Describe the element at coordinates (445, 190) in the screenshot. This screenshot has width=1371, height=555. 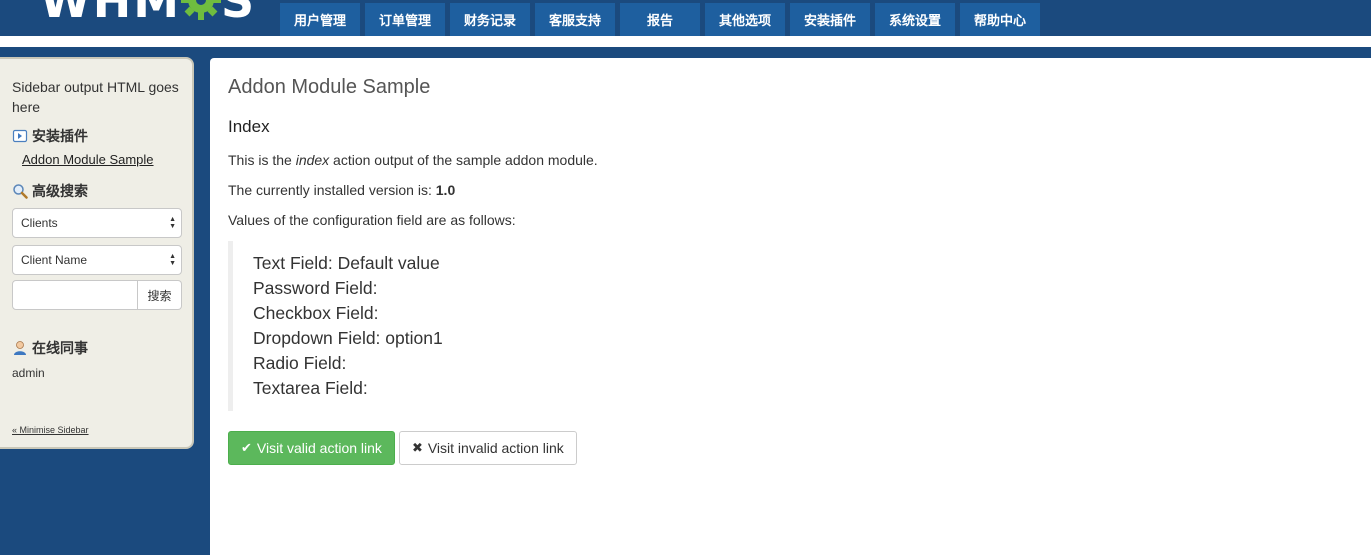
I see `version-value: 1.0` at that location.